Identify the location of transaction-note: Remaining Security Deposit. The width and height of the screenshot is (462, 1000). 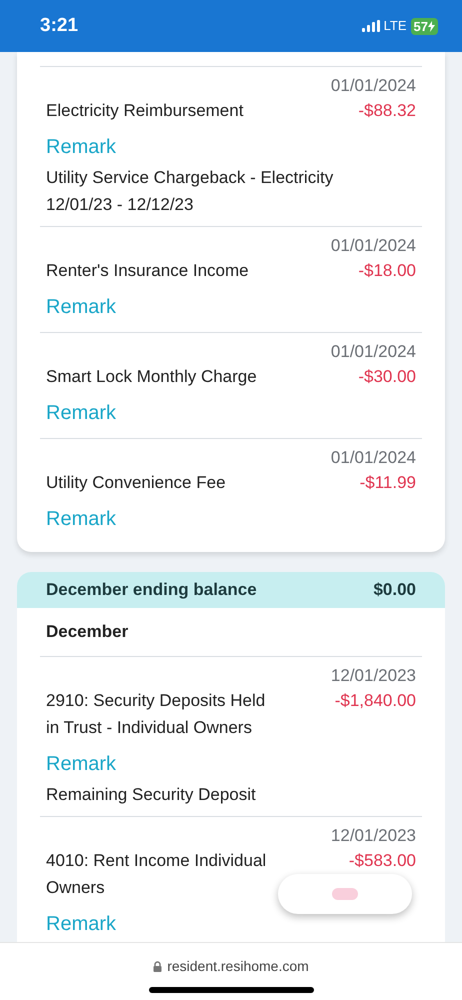
(151, 795).